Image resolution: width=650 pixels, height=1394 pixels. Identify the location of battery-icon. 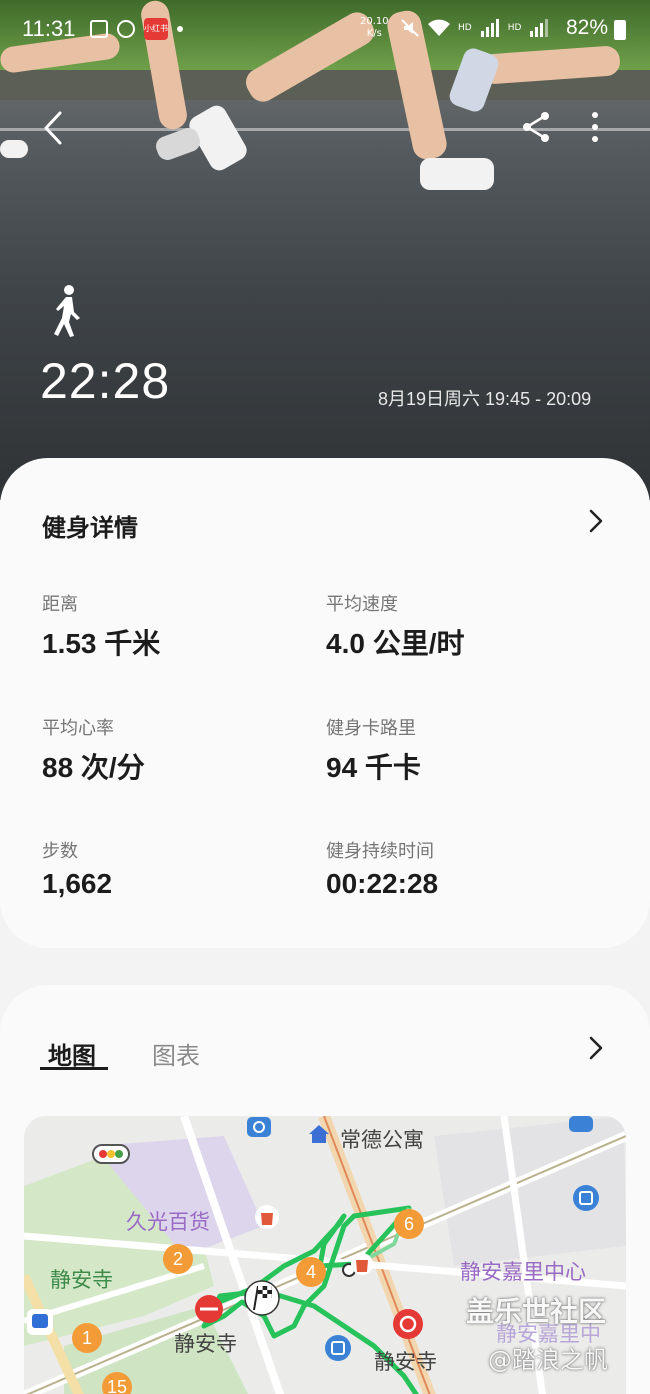
(620, 30).